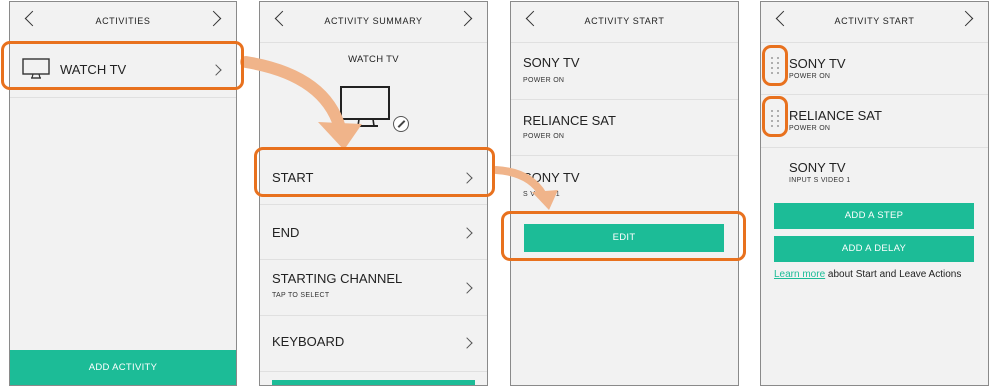 The image size is (993, 389). I want to click on callout-edit, so click(623, 236).